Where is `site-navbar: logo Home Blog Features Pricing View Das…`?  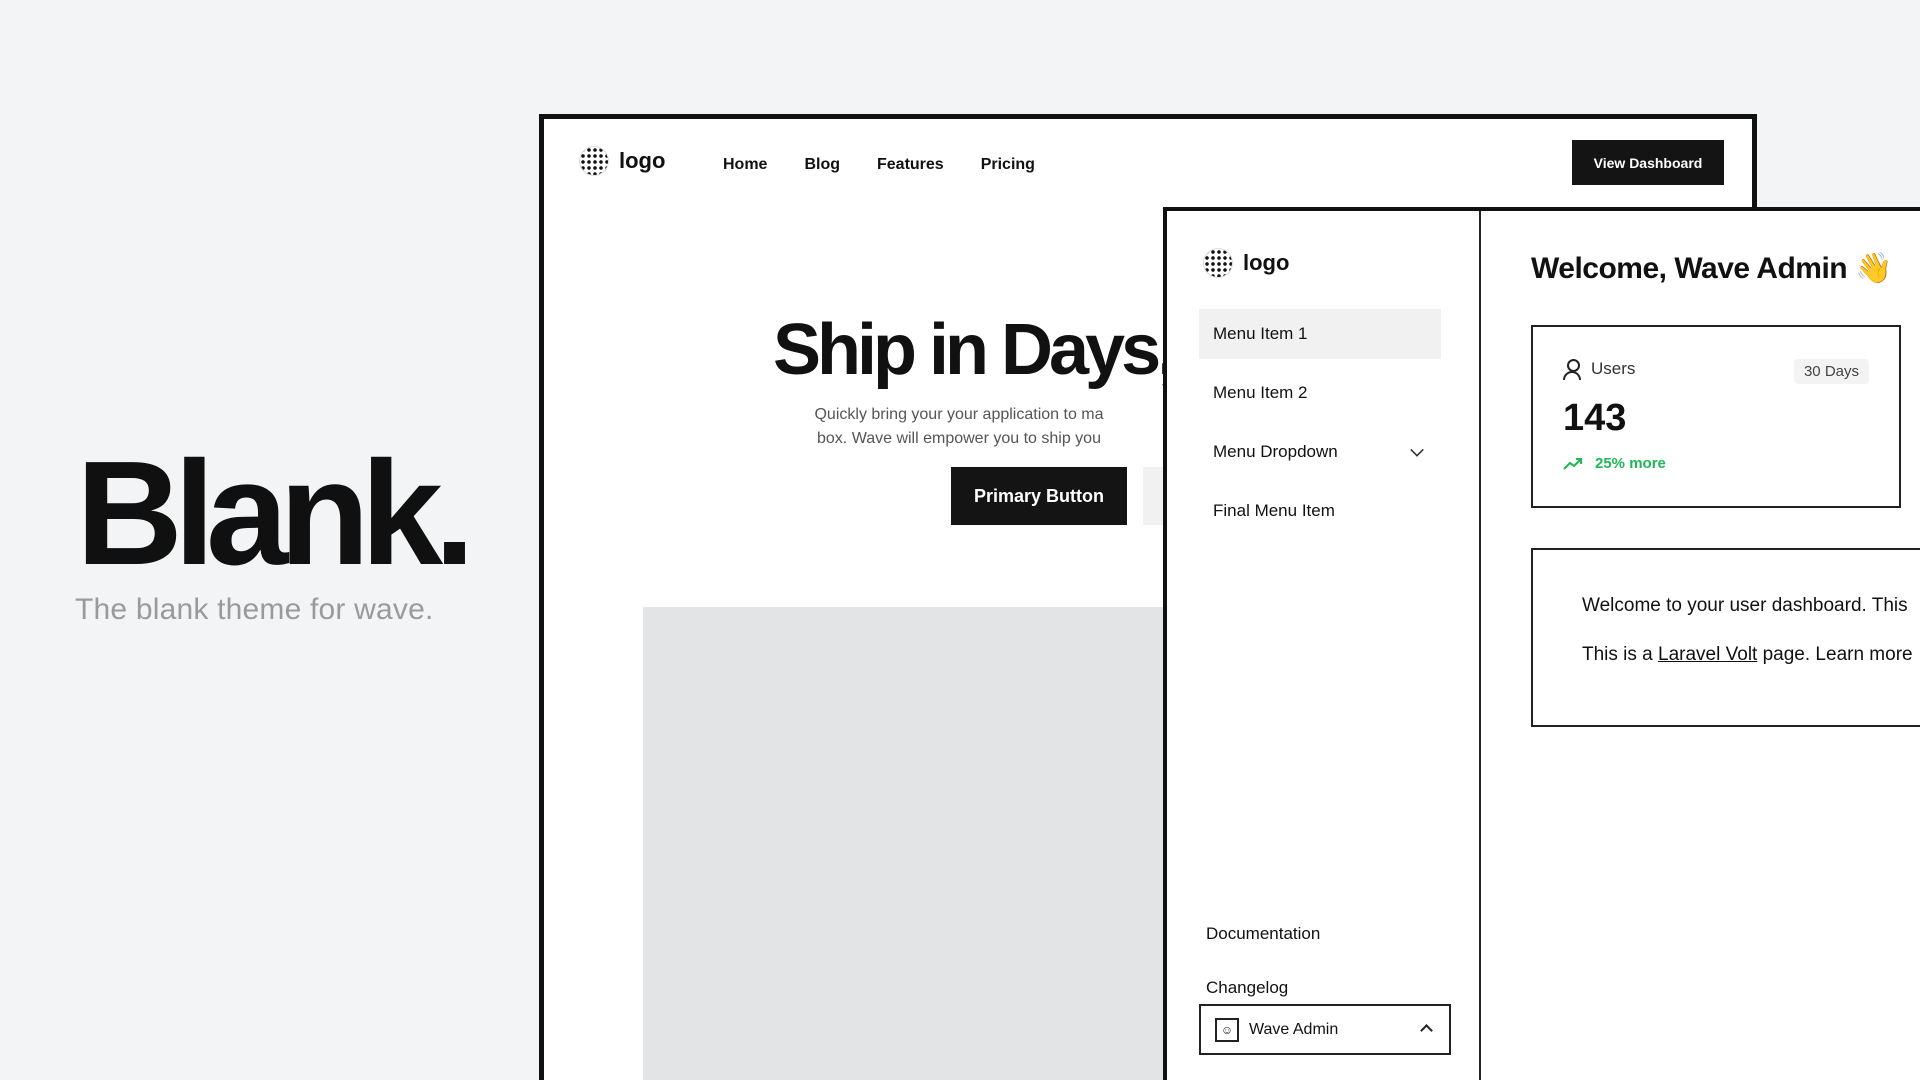
site-navbar: logo Home Blog Features Pricing View Das… is located at coordinates (1148, 165).